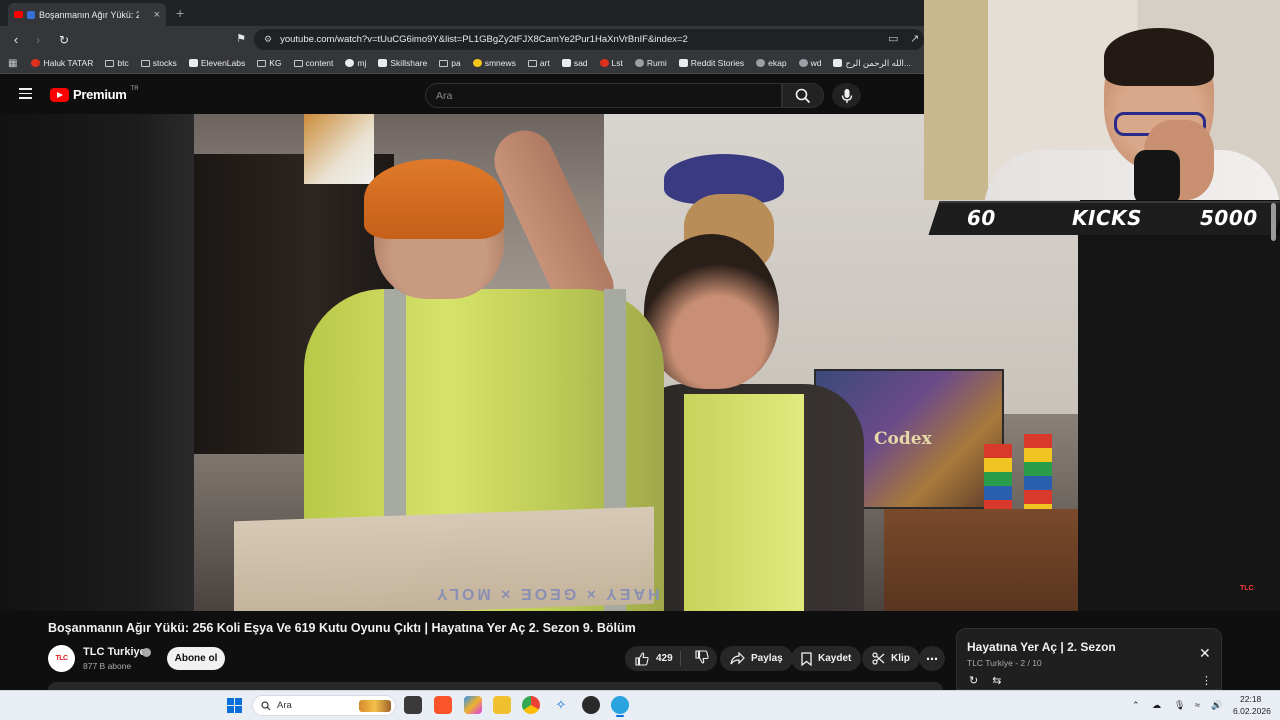 The image size is (1280, 720). I want to click on bookmark-label: art, so click(544, 63).